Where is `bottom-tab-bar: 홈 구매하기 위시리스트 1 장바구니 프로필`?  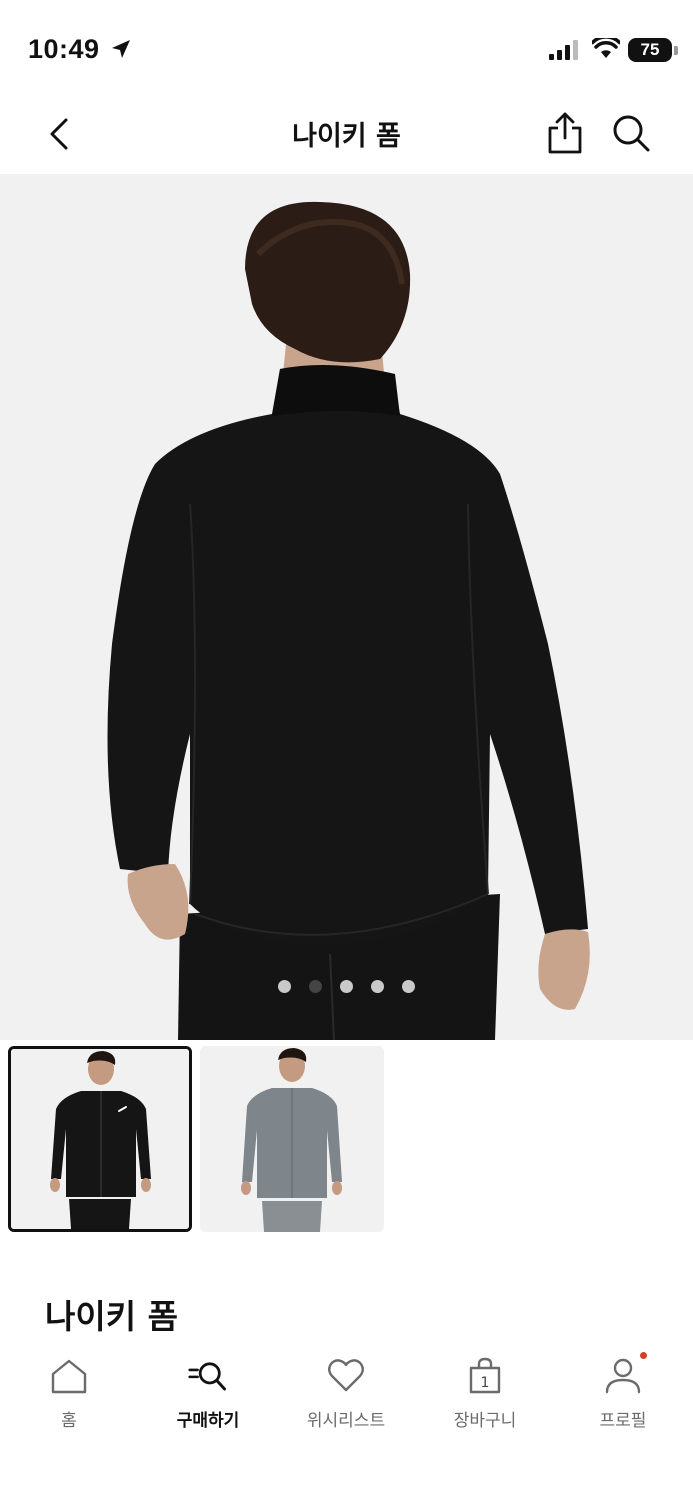
bottom-tab-bar: 홈 구매하기 위시리스트 1 장바구니 프로필 is located at coordinates (346, 1420).